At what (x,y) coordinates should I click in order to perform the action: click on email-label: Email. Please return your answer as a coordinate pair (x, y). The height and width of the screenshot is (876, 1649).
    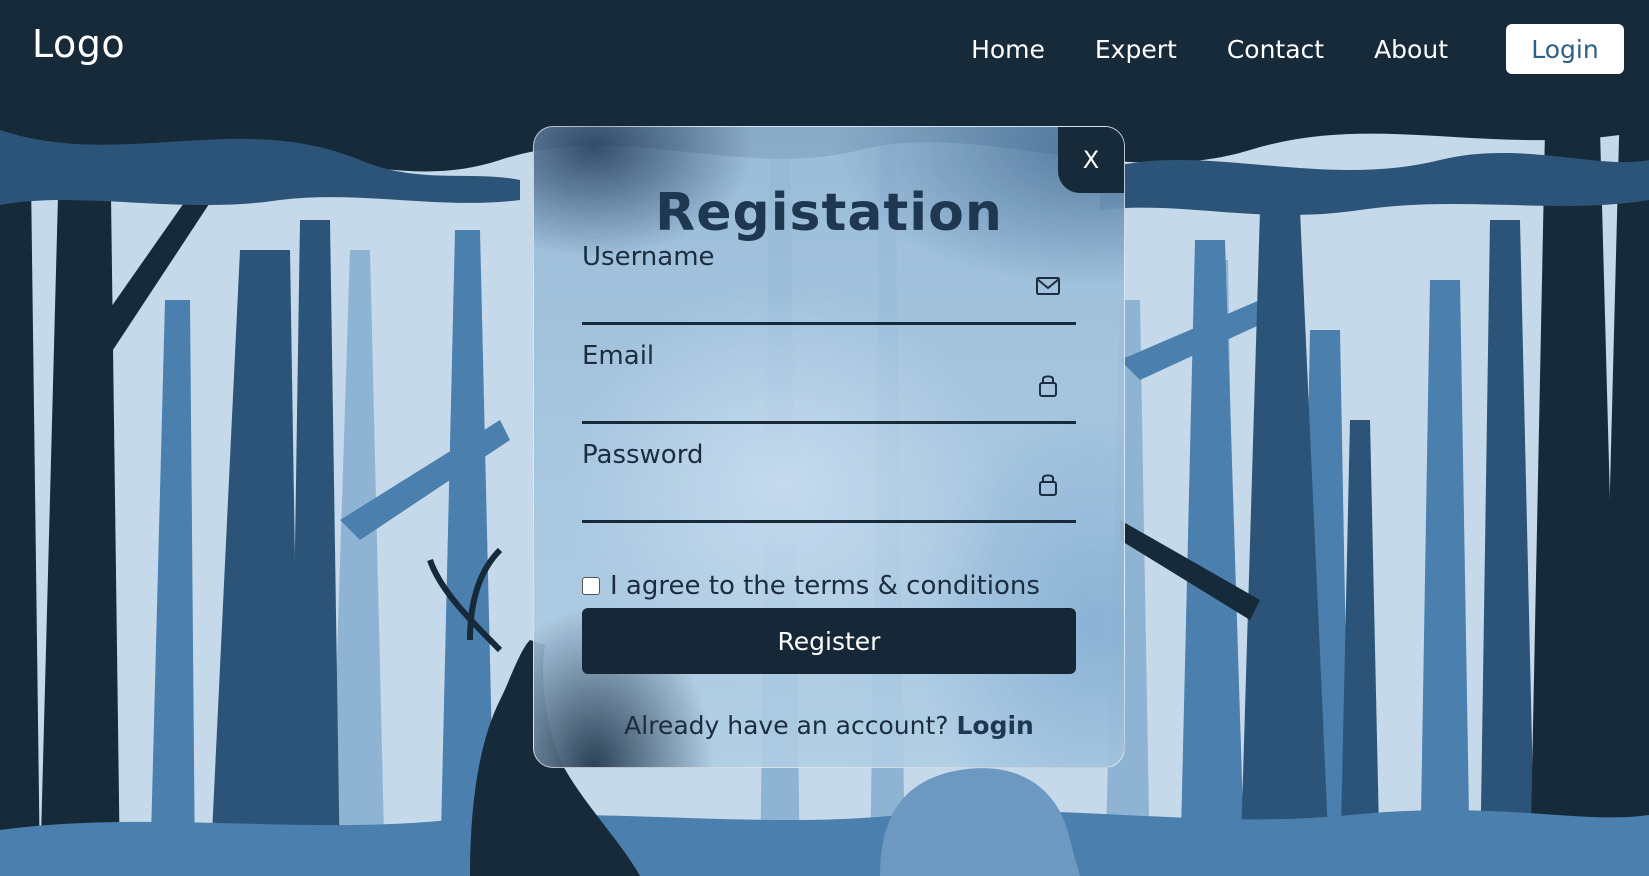
    Looking at the image, I should click on (618, 356).